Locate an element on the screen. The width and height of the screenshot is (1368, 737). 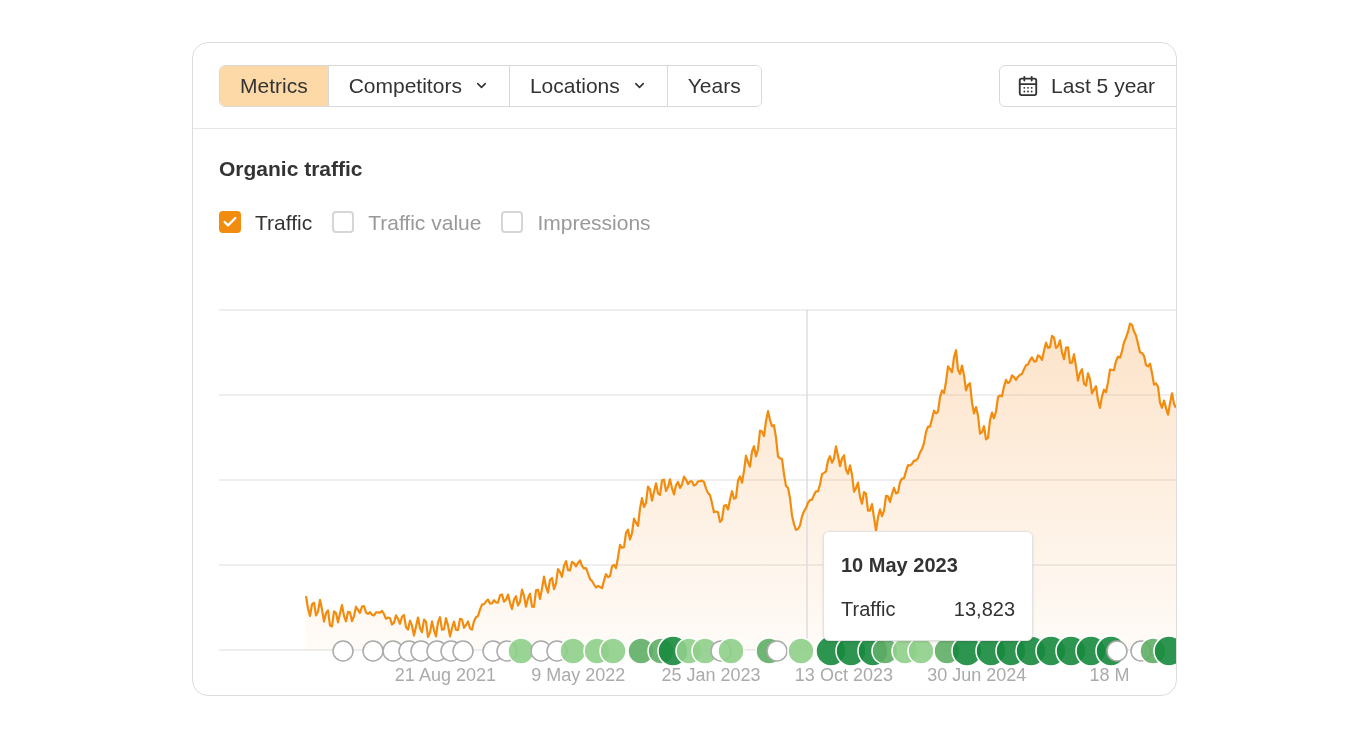
tooltip-date: 10 May 2023 is located at coordinates (899, 565).